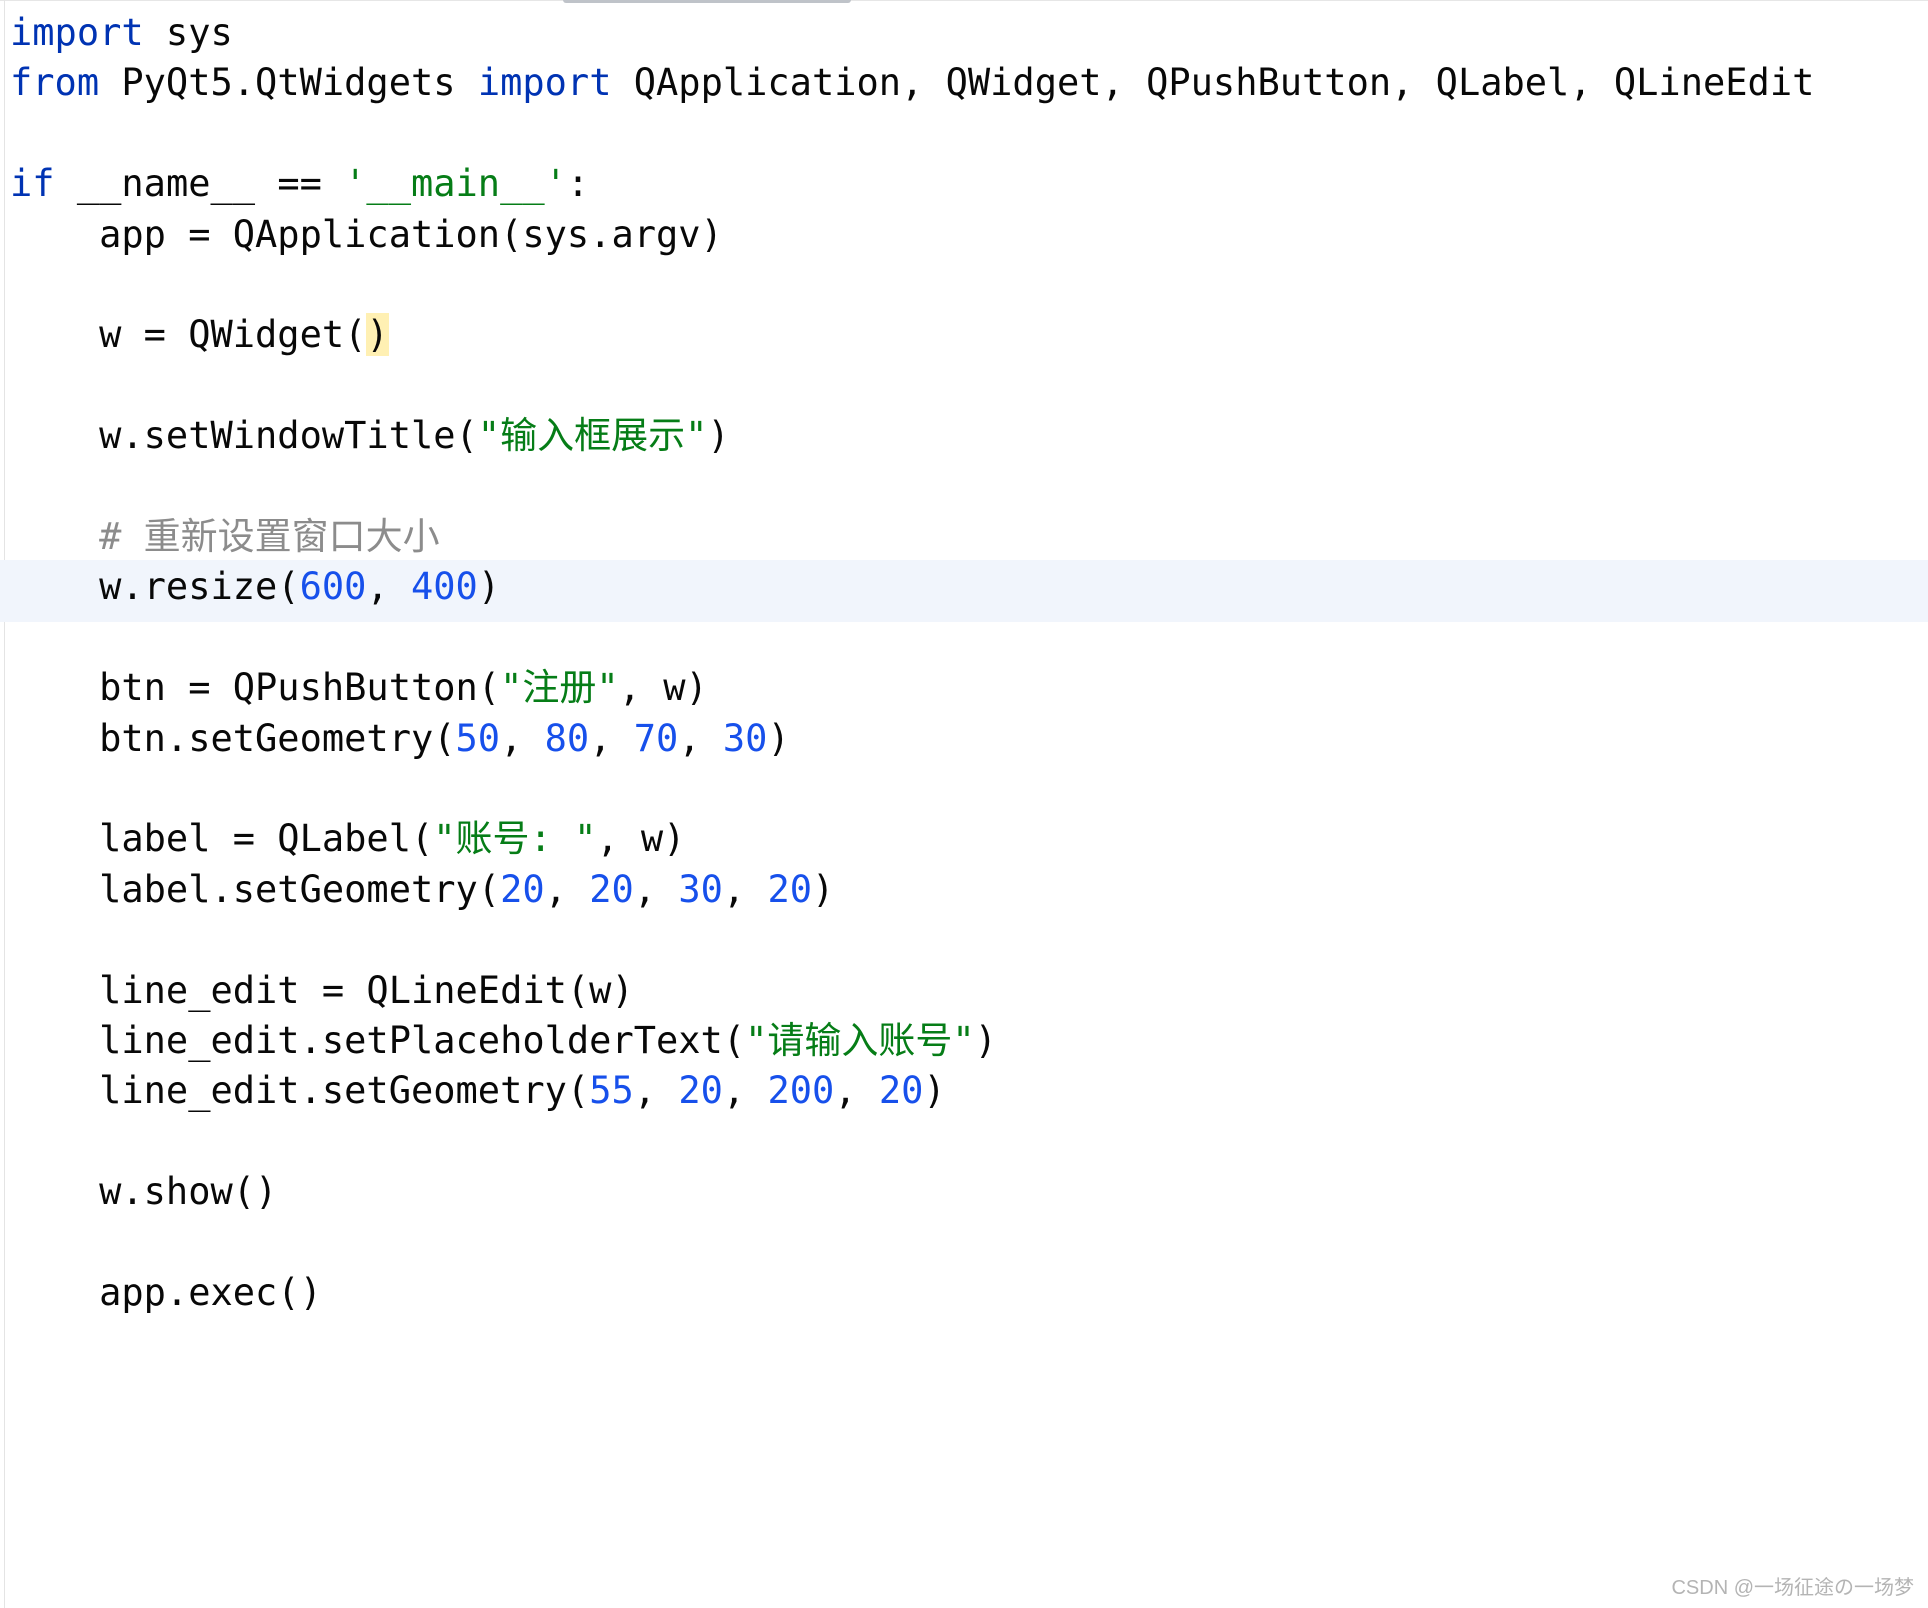  Describe the element at coordinates (233, 738) in the screenshot. I see `code-token: btn.setGeometry(` at that location.